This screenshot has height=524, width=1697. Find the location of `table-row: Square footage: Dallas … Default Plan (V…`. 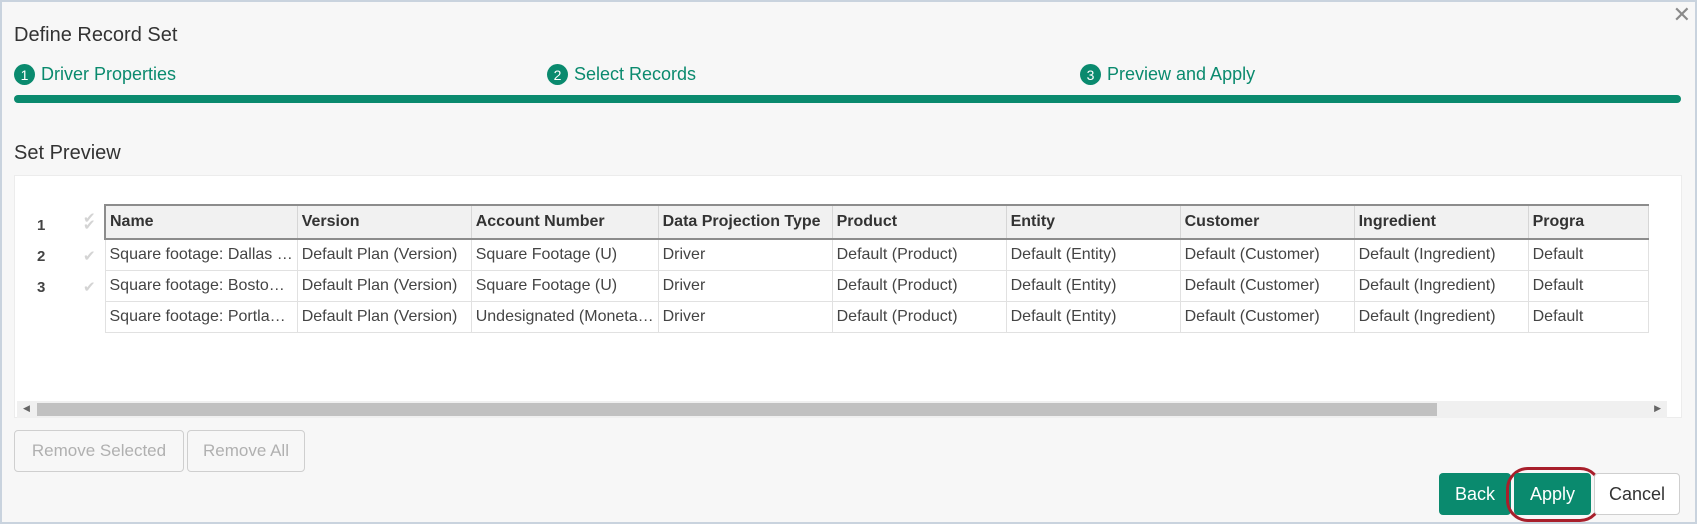

table-row: Square footage: Dallas … Default Plan (V… is located at coordinates (876, 254).